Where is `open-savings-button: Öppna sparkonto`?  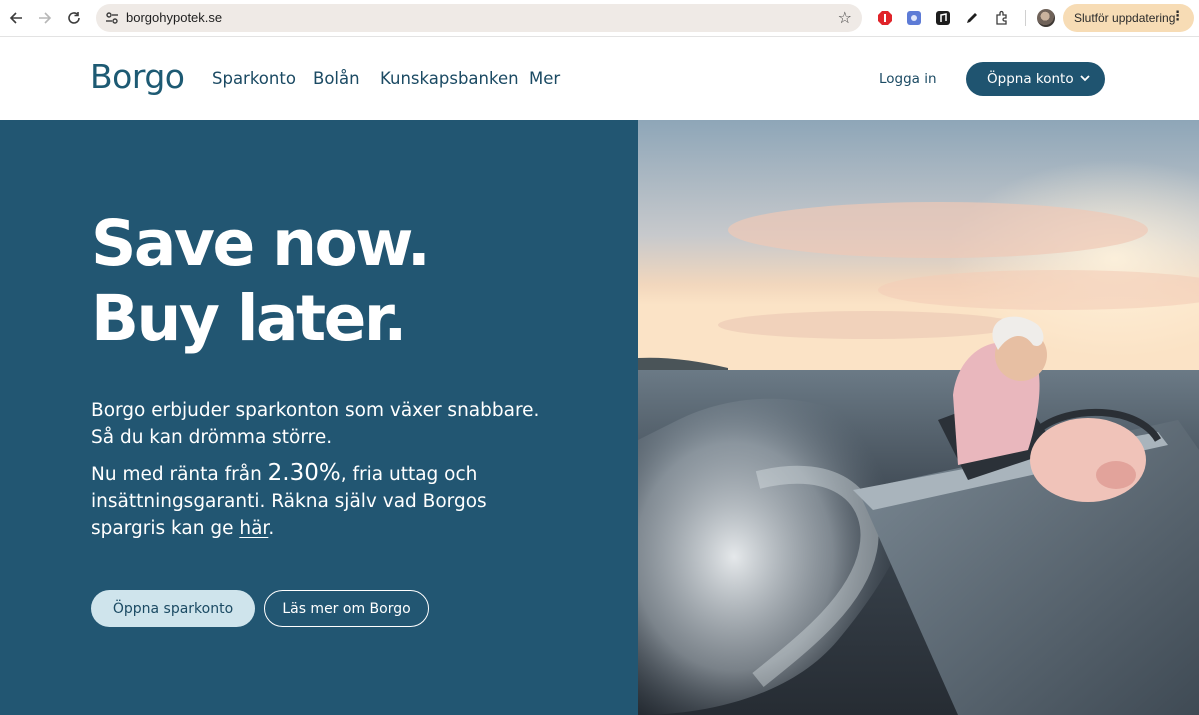
open-savings-button: Öppna sparkonto is located at coordinates (173, 608).